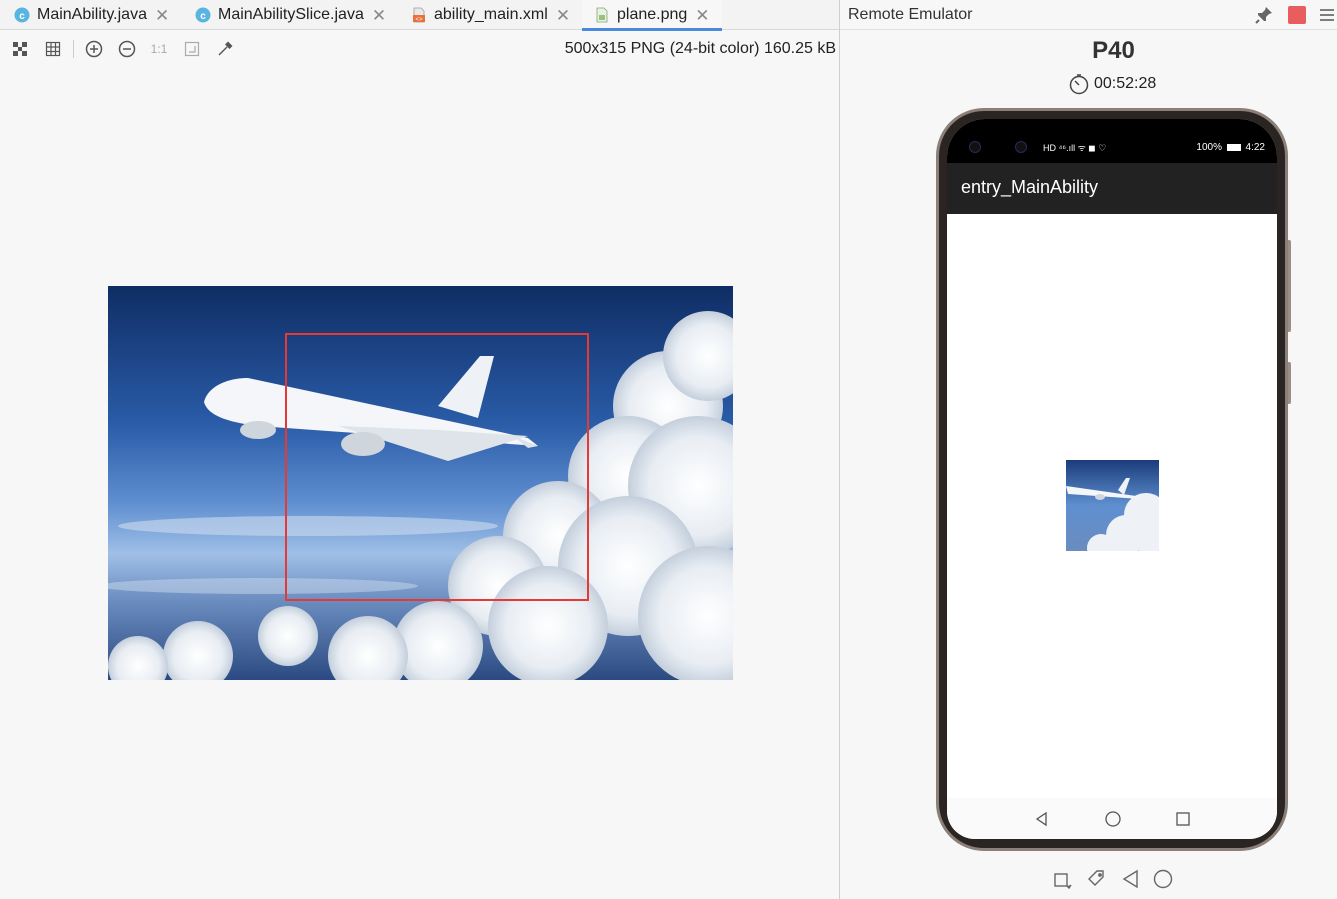  Describe the element at coordinates (437, 467) in the screenshot. I see `selection-rectangle` at that location.